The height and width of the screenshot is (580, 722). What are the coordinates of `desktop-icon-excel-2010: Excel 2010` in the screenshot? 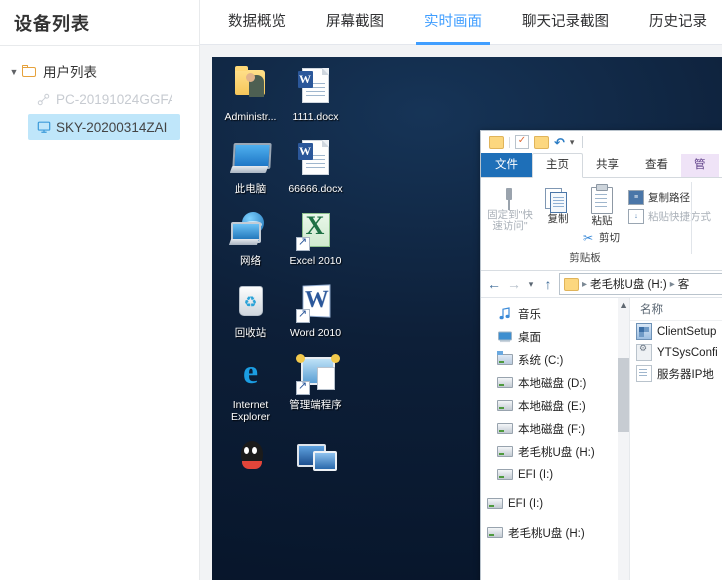 It's located at (315, 239).